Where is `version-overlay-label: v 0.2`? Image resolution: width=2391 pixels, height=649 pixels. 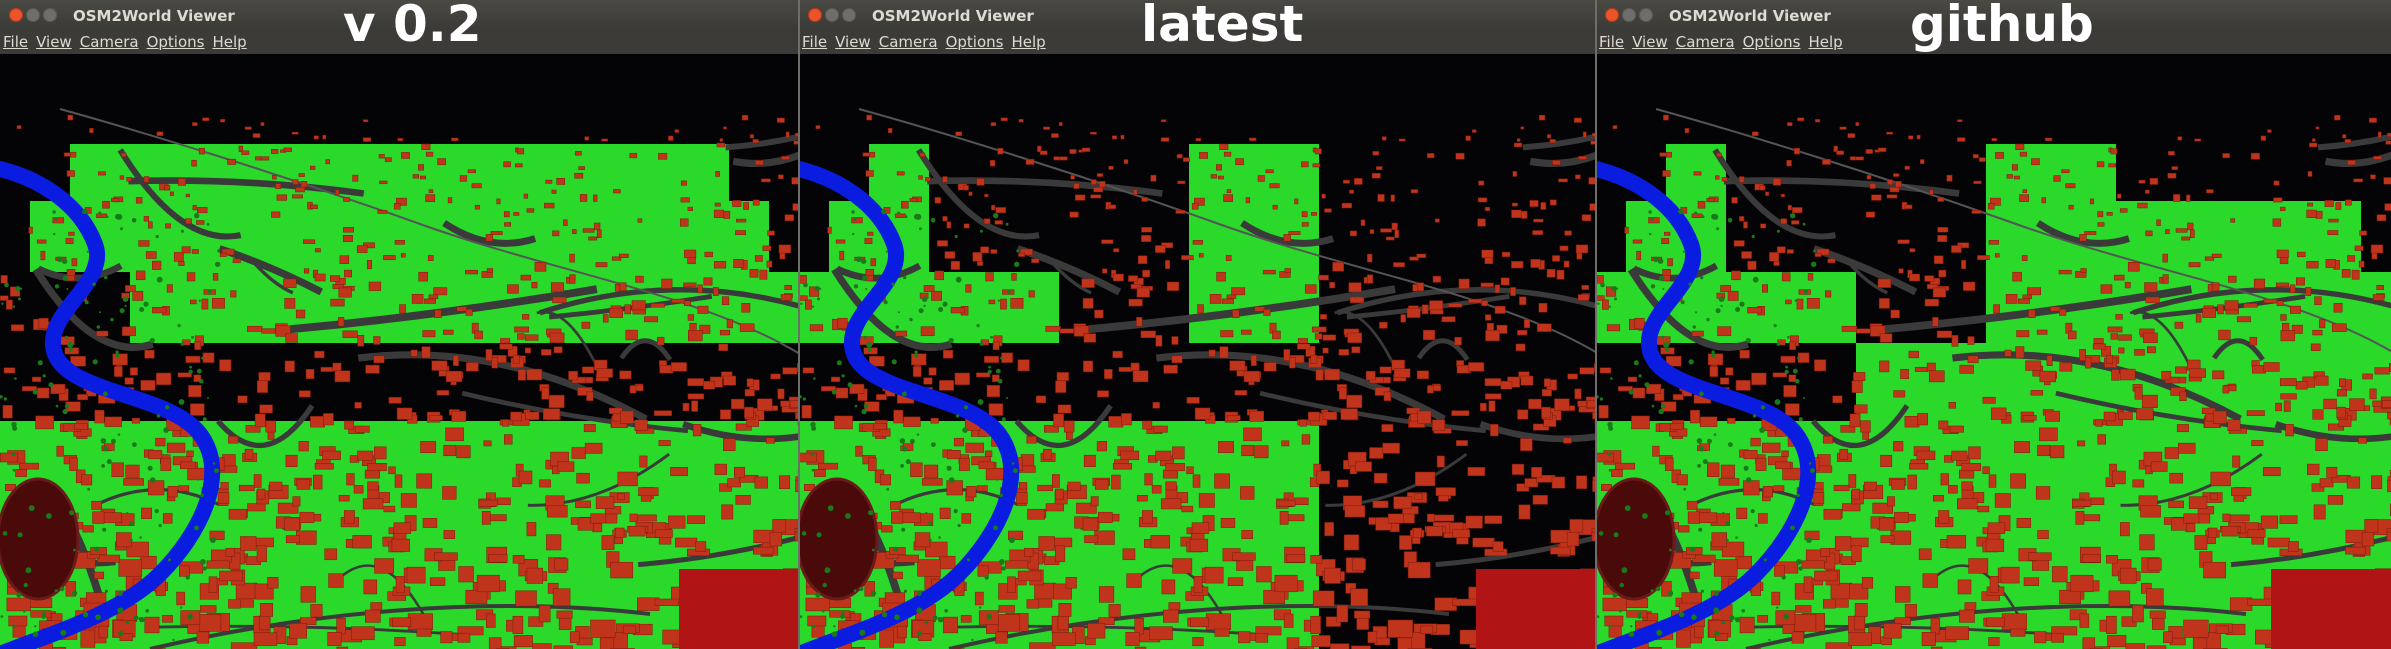 version-overlay-label: v 0.2 is located at coordinates (412, 26).